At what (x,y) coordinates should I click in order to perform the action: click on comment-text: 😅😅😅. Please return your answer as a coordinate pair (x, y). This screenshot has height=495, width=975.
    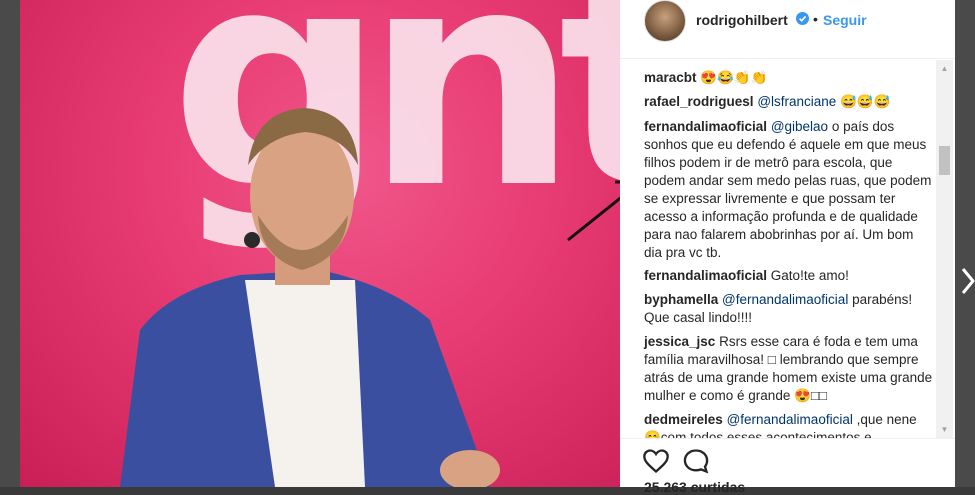
    Looking at the image, I should click on (863, 101).